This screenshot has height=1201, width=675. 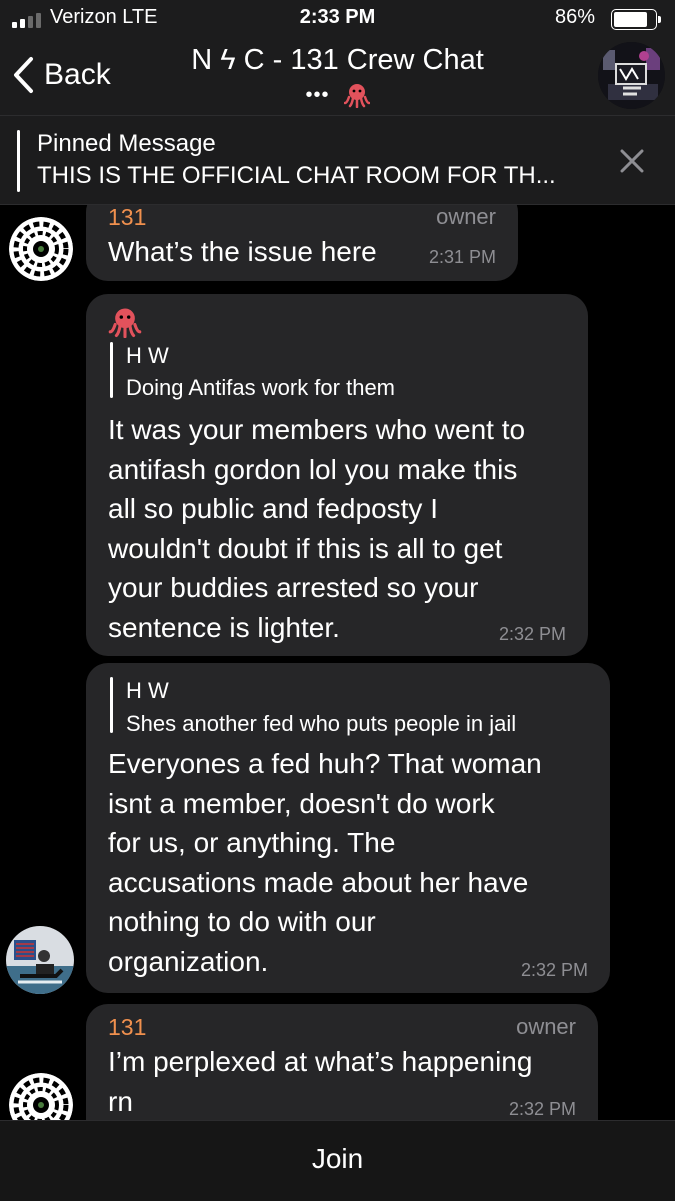 I want to click on battery-percentage: 86%, so click(x=574, y=17).